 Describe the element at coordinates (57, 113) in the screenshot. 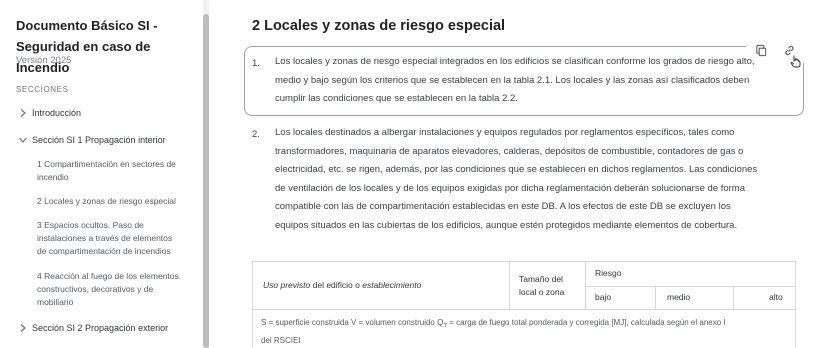

I see `sidebar-item-label: Introducción` at that location.